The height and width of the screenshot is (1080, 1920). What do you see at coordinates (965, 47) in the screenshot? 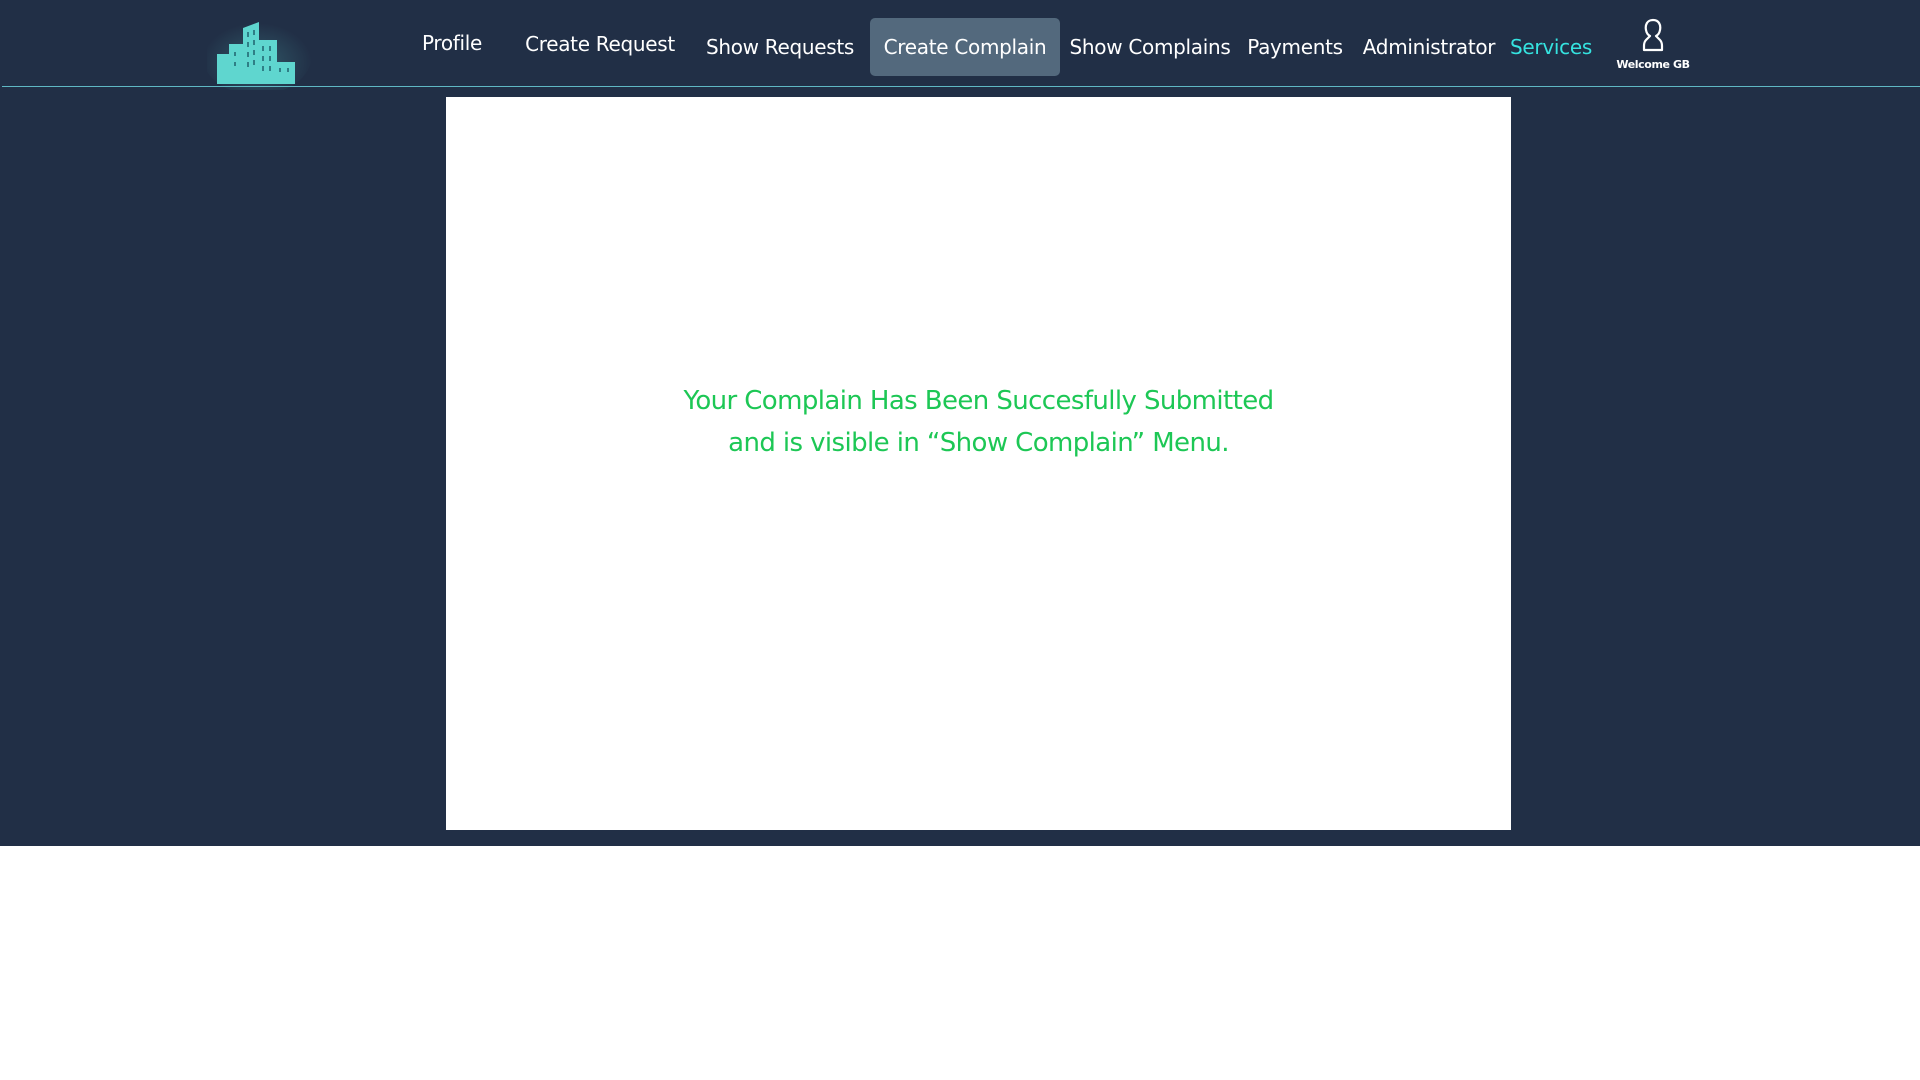
I see `nav-create-complain: Create Complain` at bounding box center [965, 47].